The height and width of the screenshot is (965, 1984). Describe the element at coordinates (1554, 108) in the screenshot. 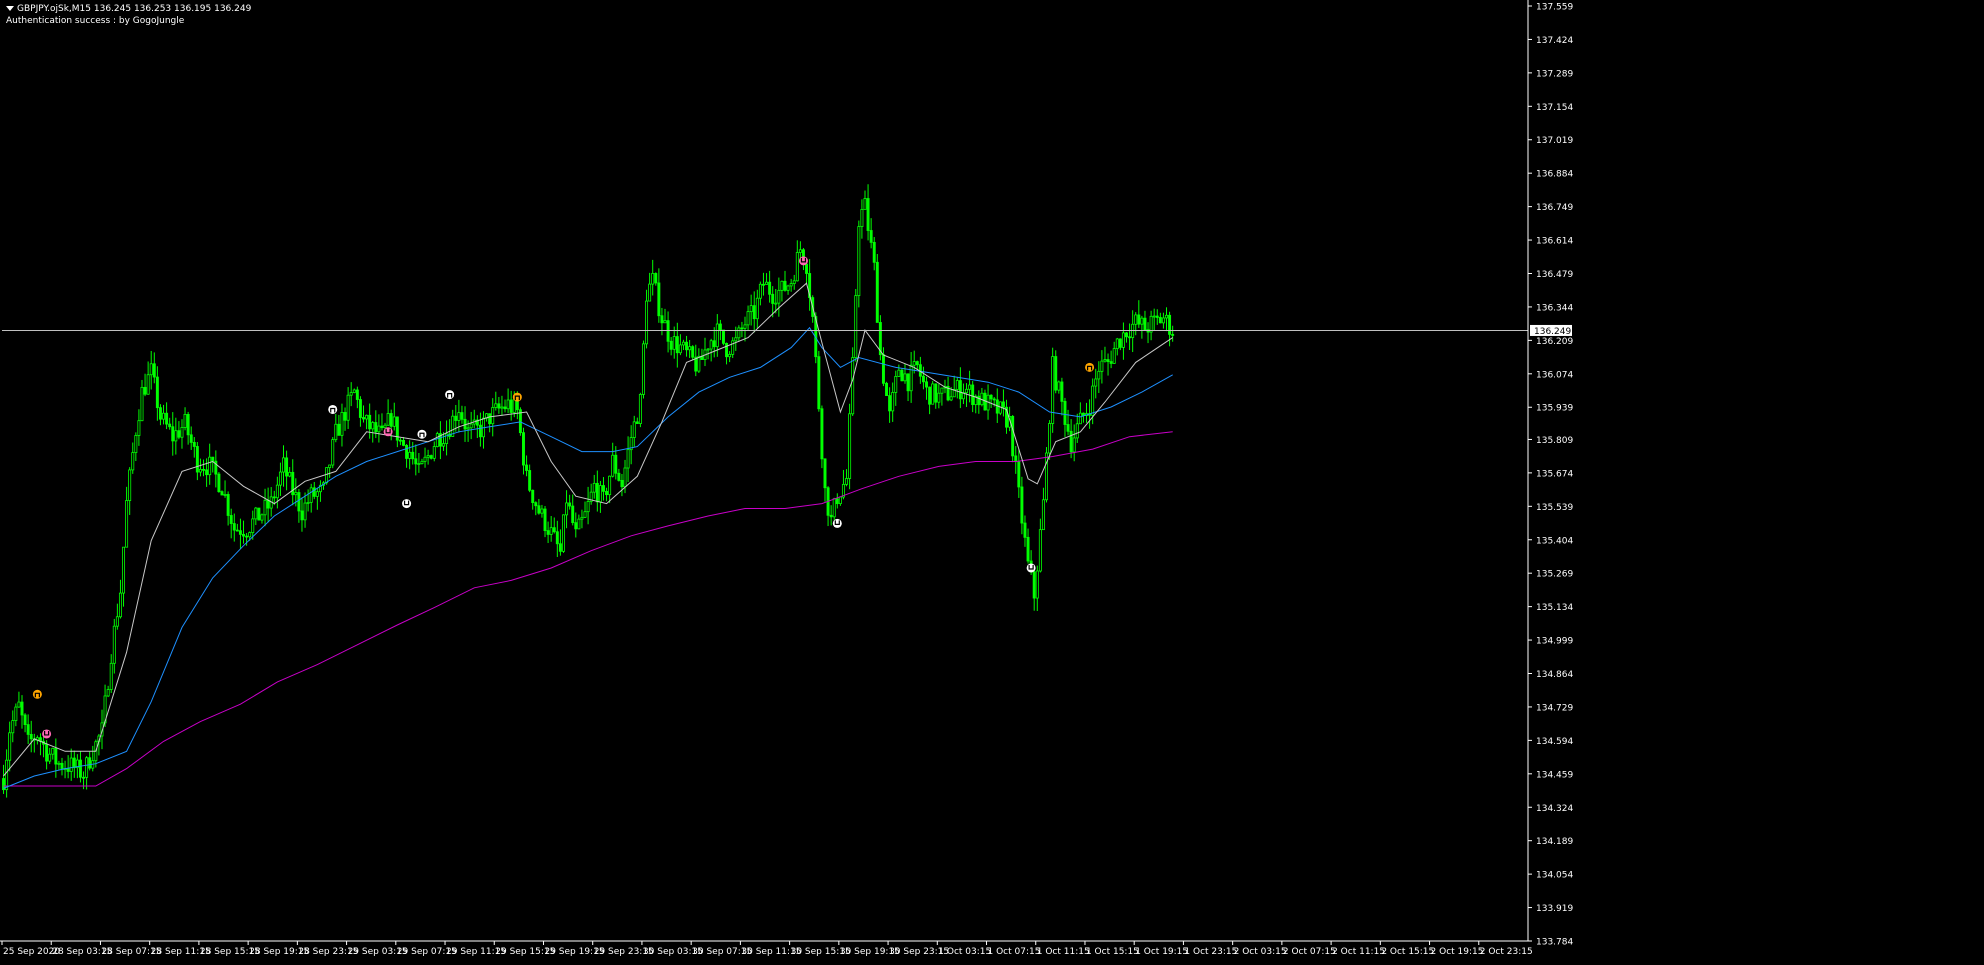

I see `y-tick-label: 137.154` at that location.